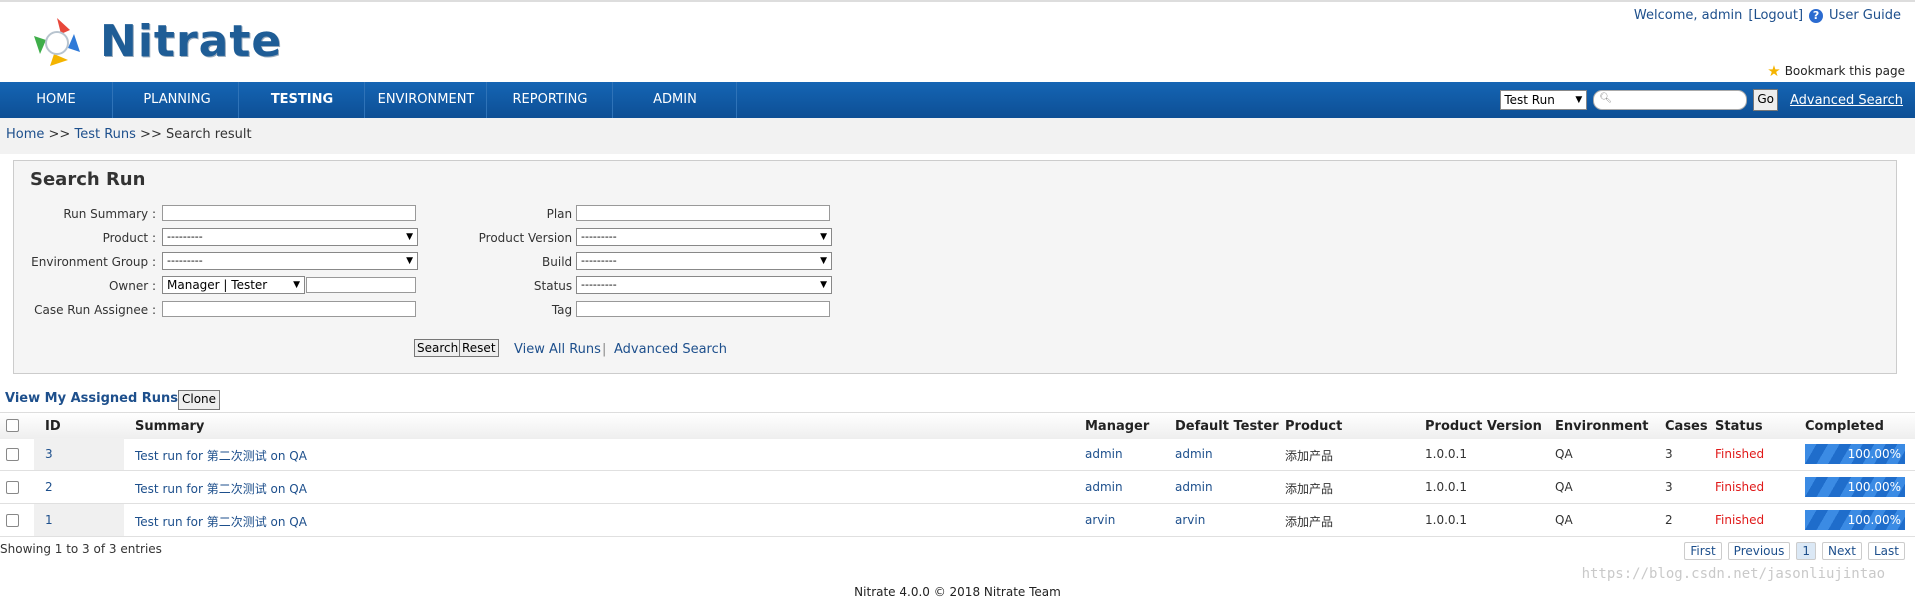 This screenshot has height=599, width=1915. What do you see at coordinates (208, 134) in the screenshot?
I see `breadcrumb-current: Search result` at bounding box center [208, 134].